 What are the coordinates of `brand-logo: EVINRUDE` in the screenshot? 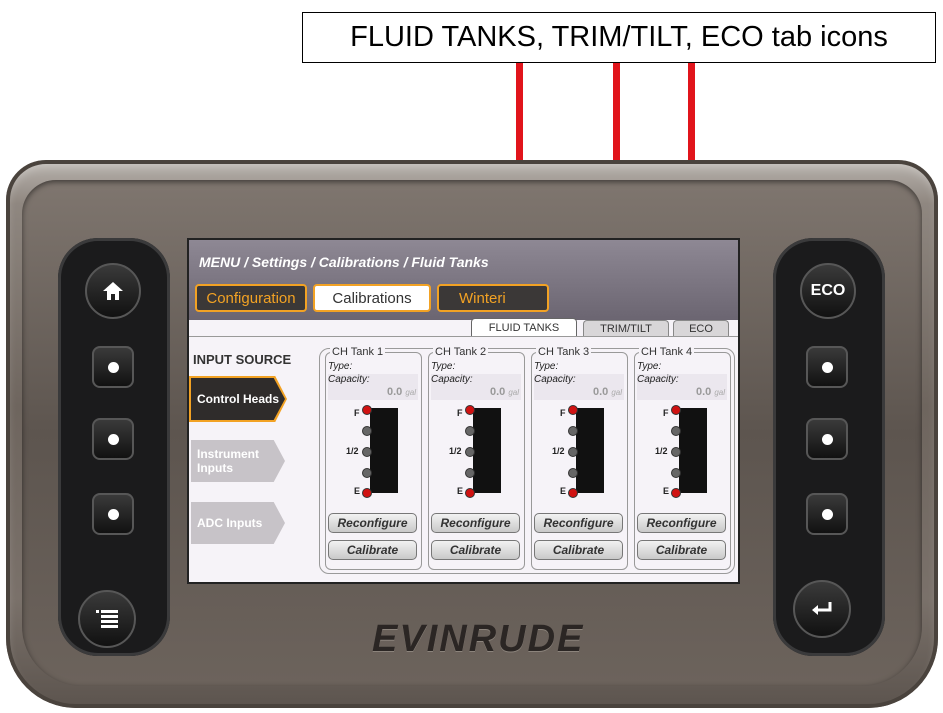 It's located at (478, 639).